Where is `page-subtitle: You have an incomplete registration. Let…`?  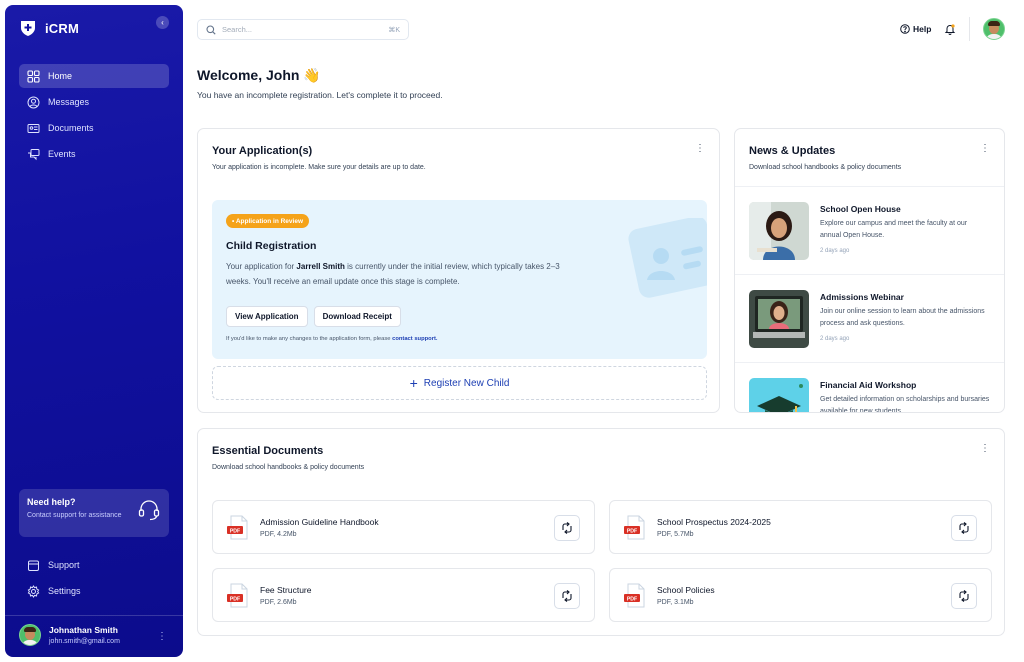 page-subtitle: You have an incomplete registration. Let… is located at coordinates (320, 95).